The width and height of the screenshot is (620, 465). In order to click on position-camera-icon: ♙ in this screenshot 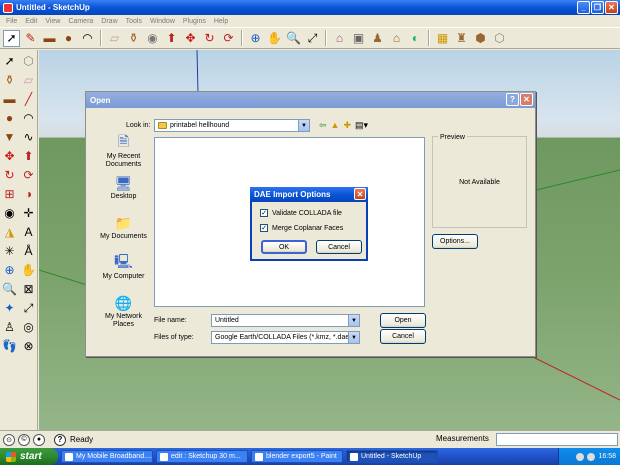, I will do `click(9, 327)`.